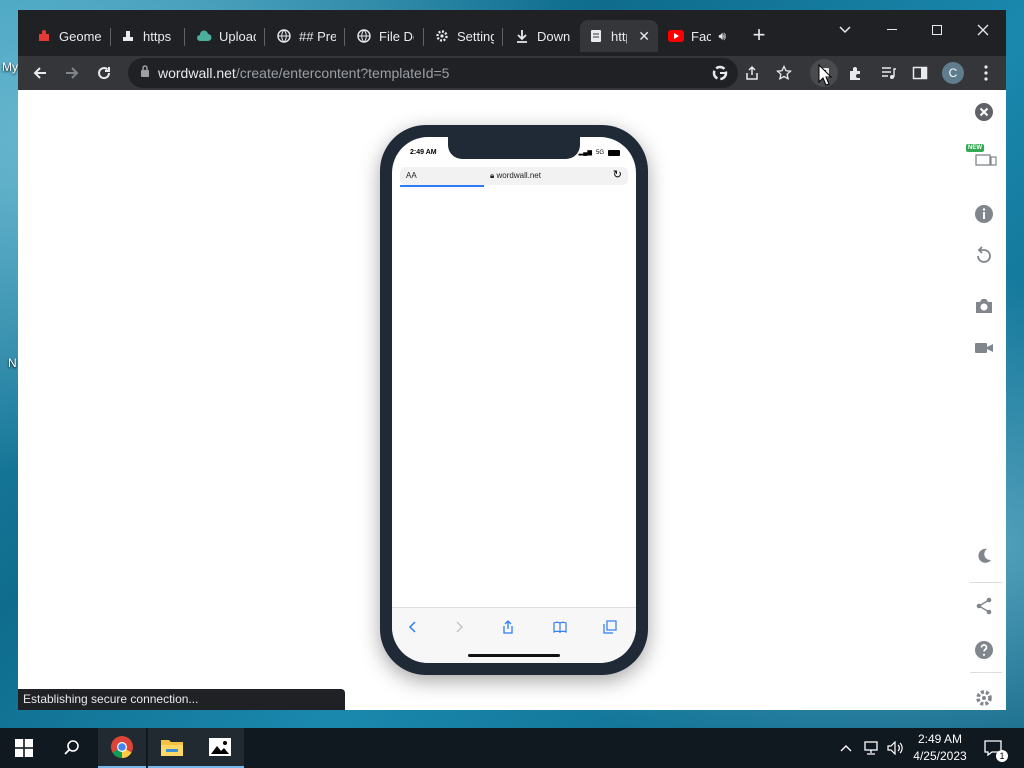 This screenshot has height=768, width=1024. What do you see at coordinates (226, 36) in the screenshot?
I see `tab-upload: Upload` at bounding box center [226, 36].